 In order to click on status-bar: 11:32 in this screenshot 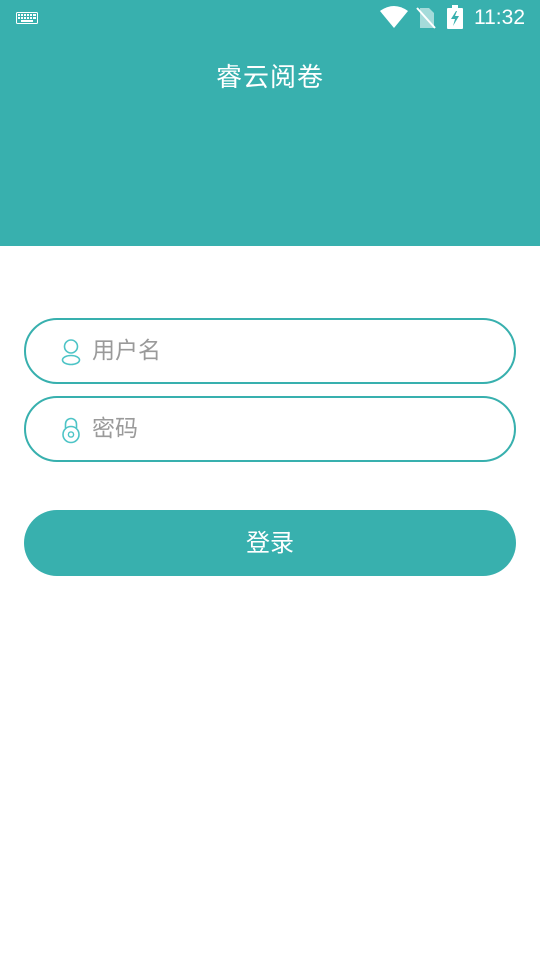, I will do `click(270, 18)`.